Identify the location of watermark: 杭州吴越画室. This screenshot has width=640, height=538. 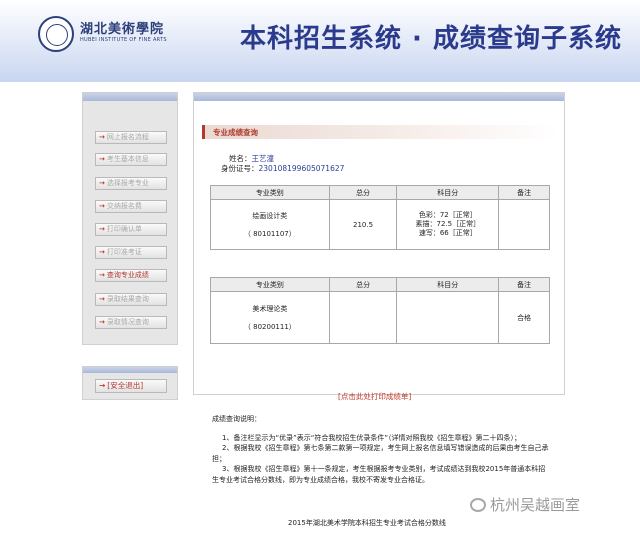
(525, 504).